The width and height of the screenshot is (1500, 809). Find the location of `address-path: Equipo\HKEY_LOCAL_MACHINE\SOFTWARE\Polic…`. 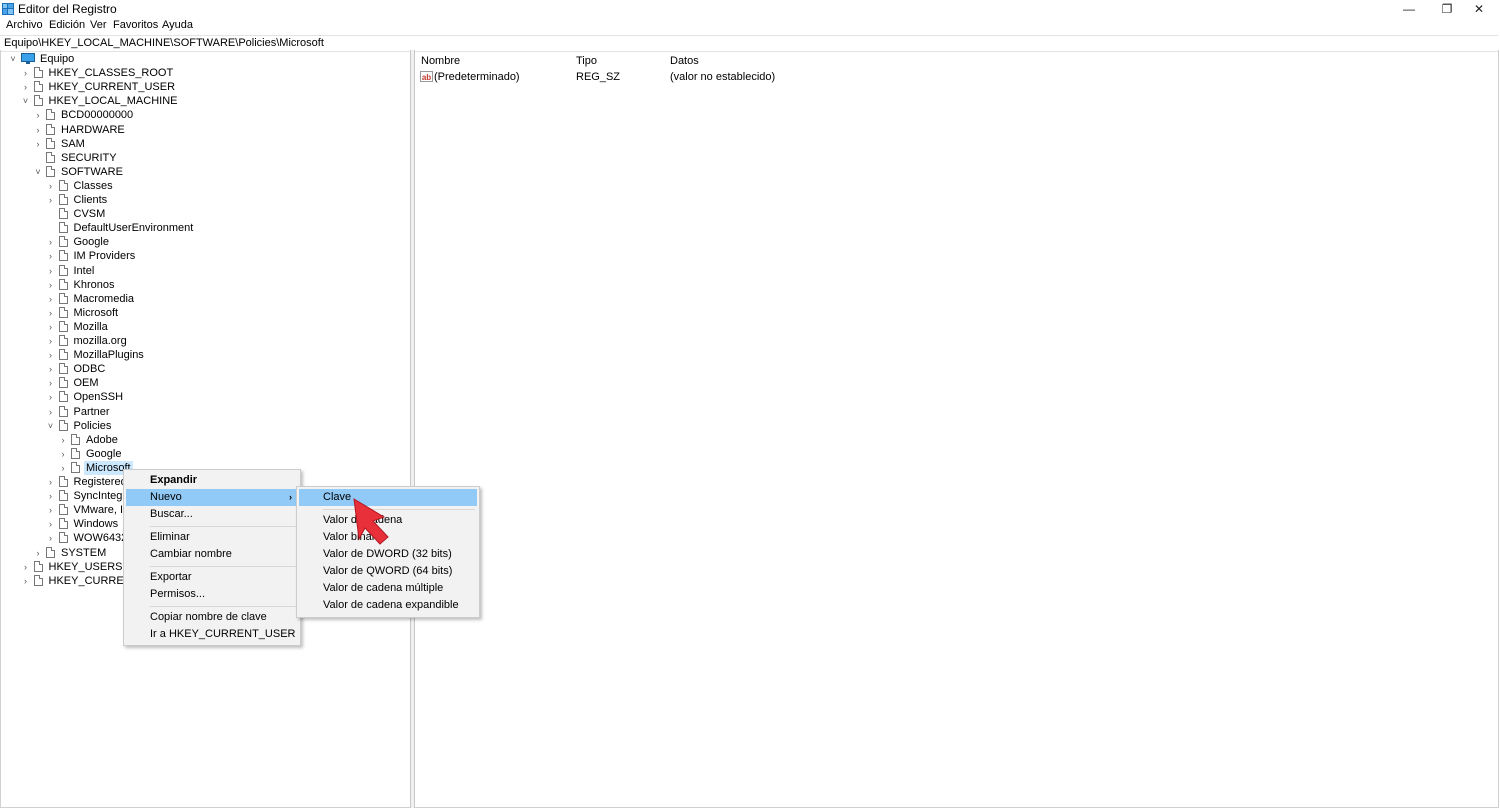

address-path: Equipo\HKEY_LOCAL_MACHINE\SOFTWARE\Polic… is located at coordinates (164, 43).